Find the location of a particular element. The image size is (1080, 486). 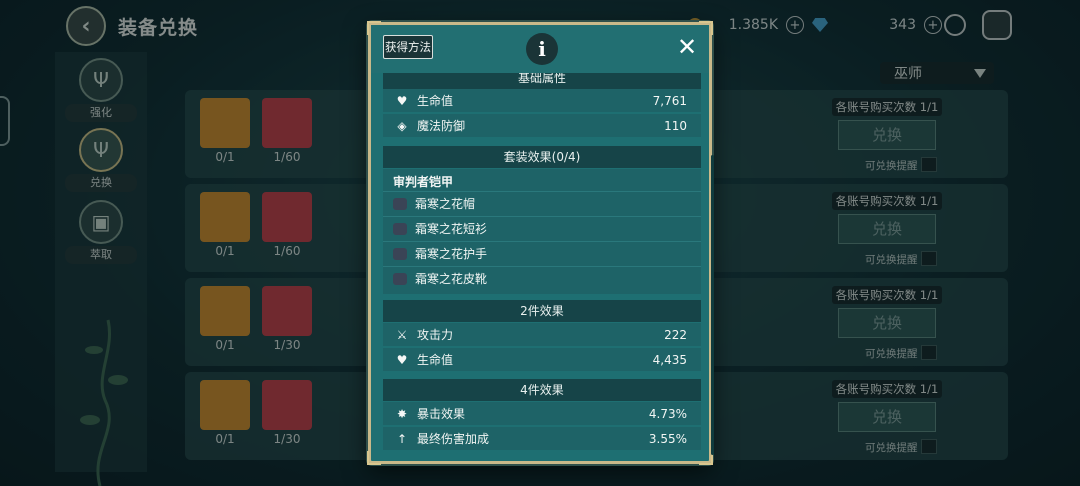

shield-icon: ◈ is located at coordinates (402, 125).